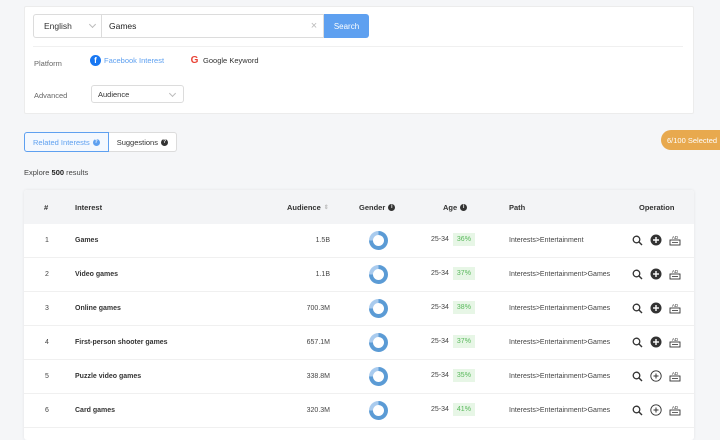 The height and width of the screenshot is (440, 720). Describe the element at coordinates (463, 409) in the screenshot. I see `row-age-percent: 41%` at that location.